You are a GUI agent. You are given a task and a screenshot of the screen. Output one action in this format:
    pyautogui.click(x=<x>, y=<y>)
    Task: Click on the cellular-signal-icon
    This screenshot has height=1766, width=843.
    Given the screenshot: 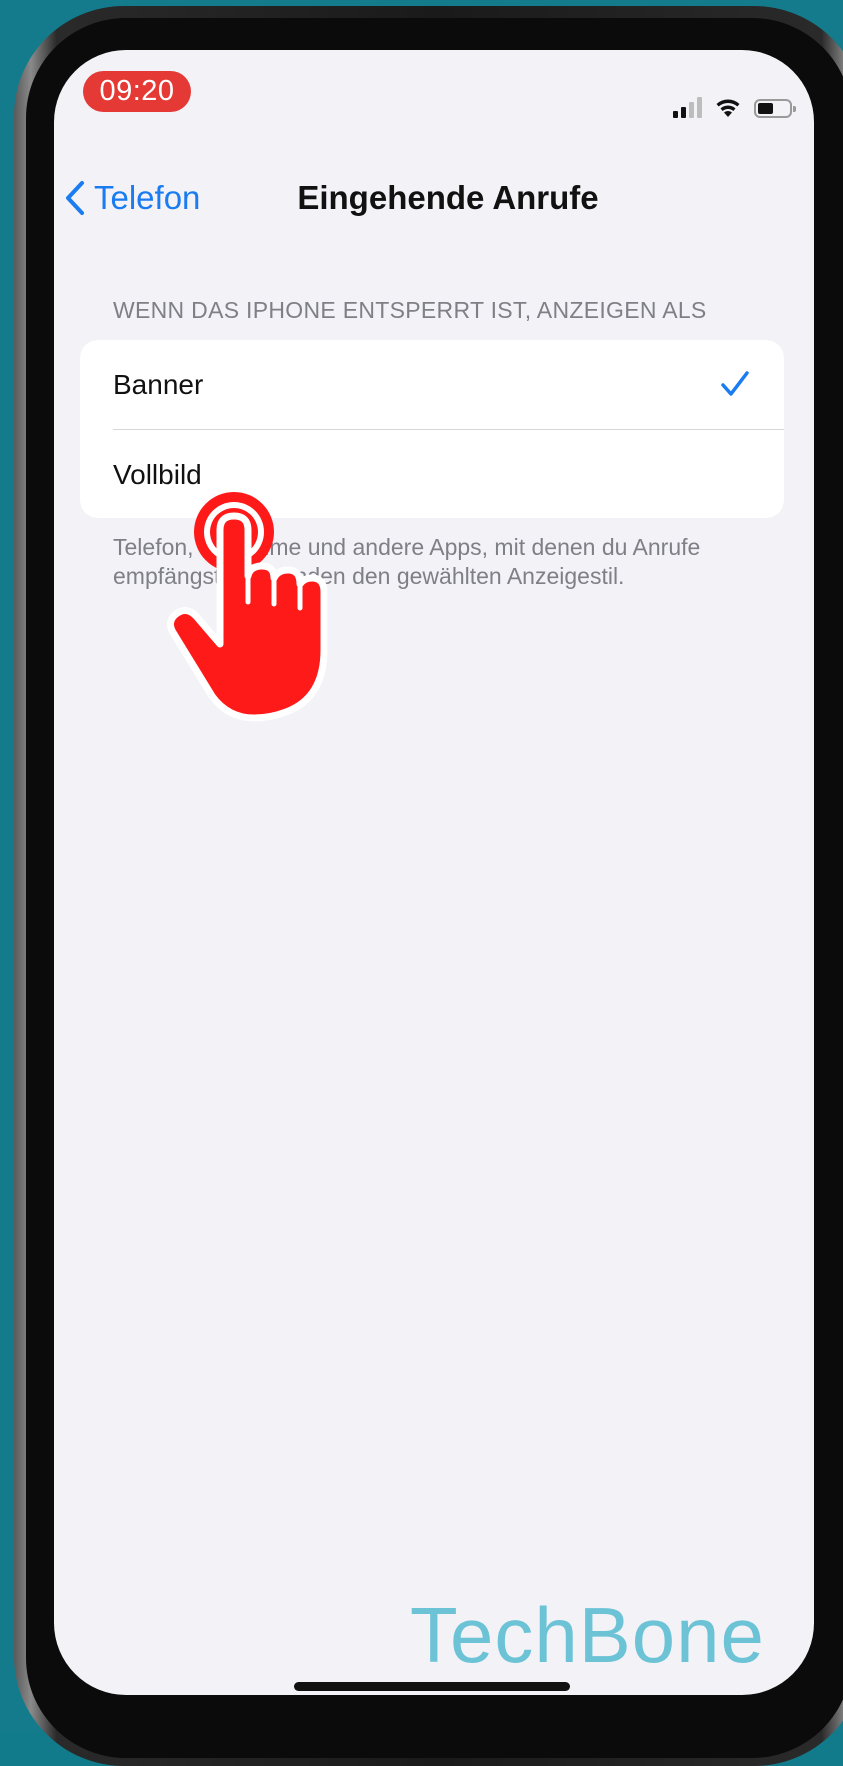 What is the action you would take?
    pyautogui.click(x=687, y=107)
    